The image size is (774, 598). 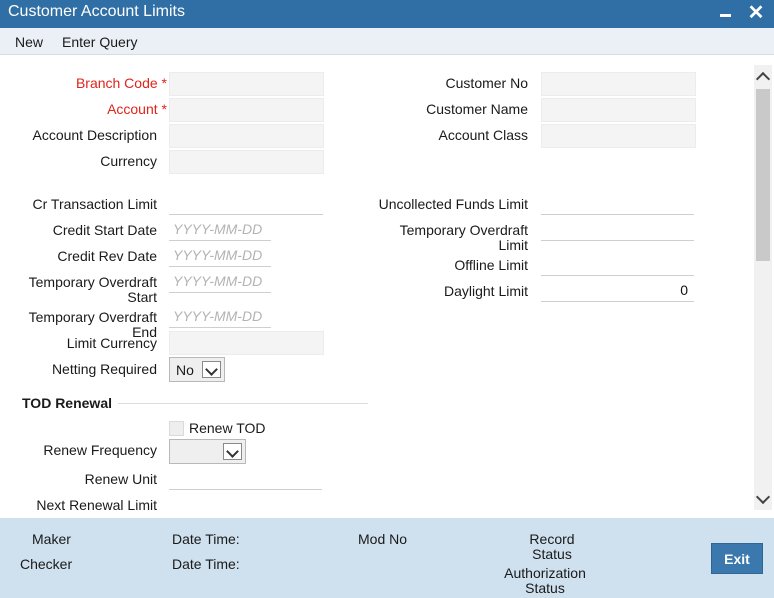 I want to click on renew-unit-label: Renew Unit, so click(x=120, y=479).